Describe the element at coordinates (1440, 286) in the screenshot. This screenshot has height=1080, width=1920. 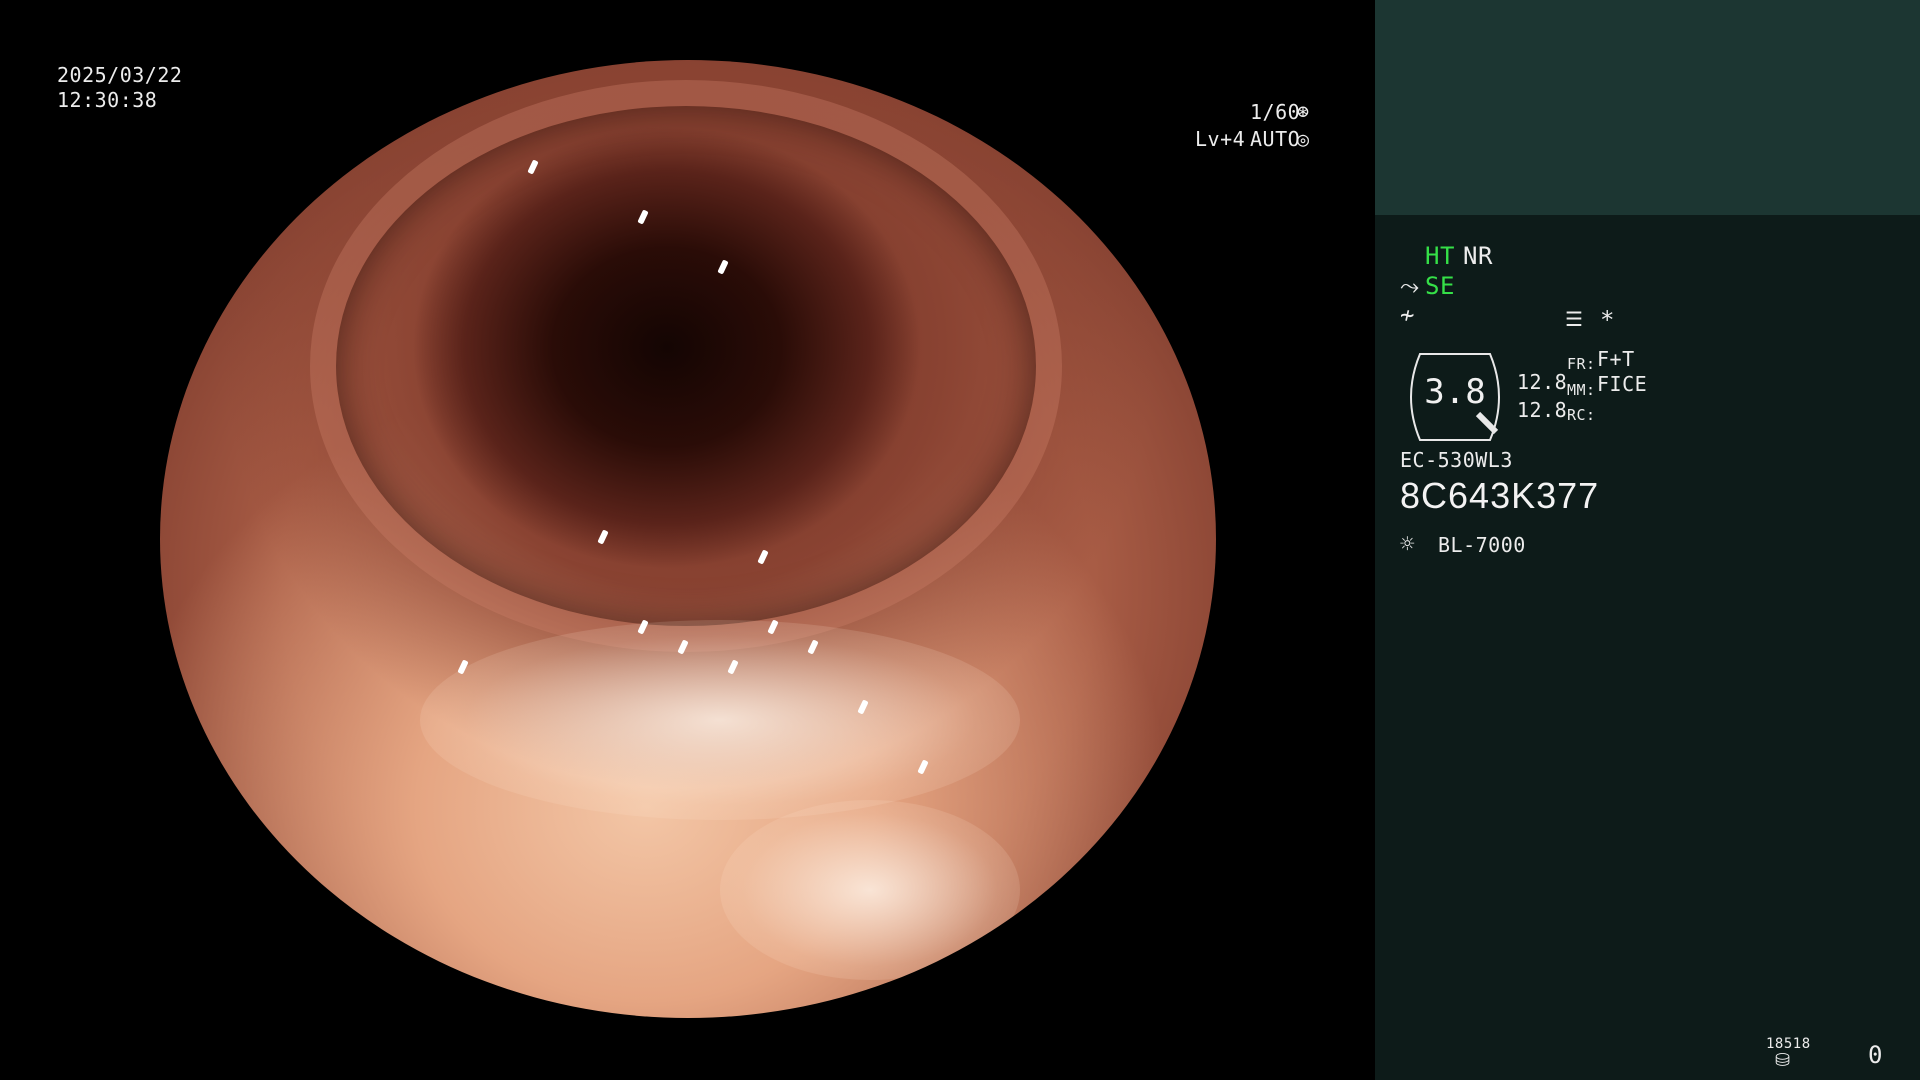
I see `se-label: SE` at that location.